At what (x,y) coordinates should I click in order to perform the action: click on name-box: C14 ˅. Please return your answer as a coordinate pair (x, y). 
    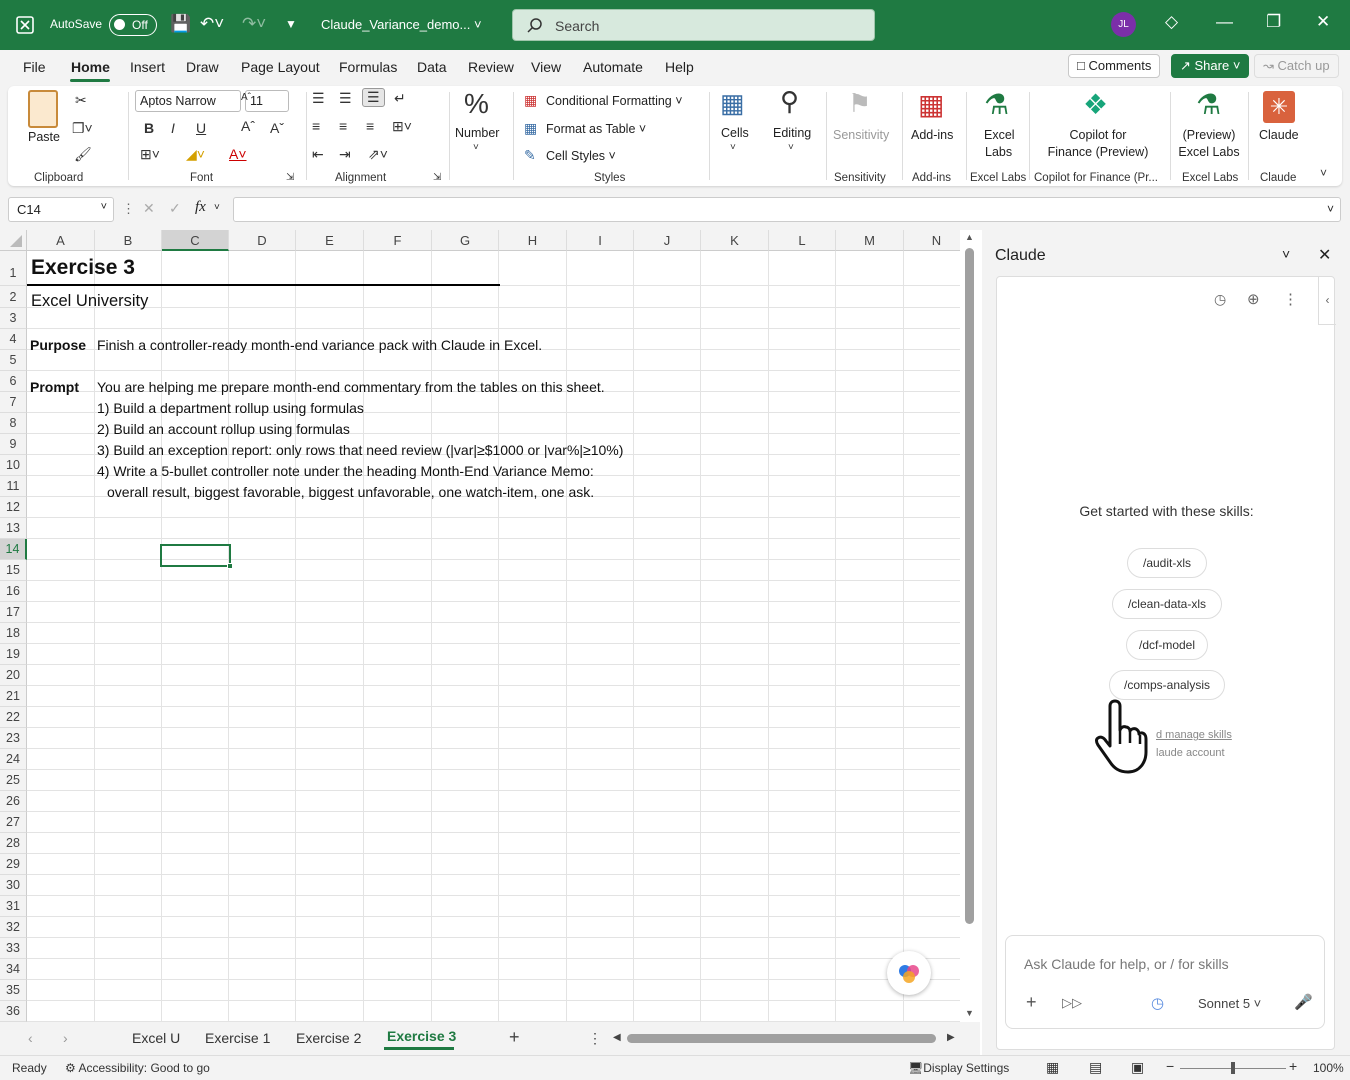
    Looking at the image, I should click on (61, 209).